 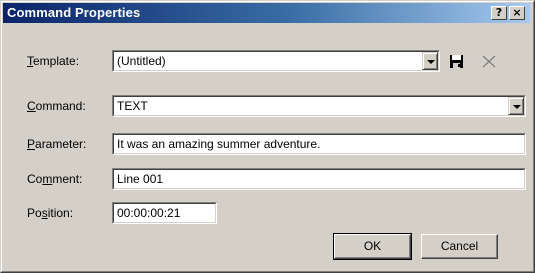 I want to click on delete-x-icon, so click(x=489, y=62).